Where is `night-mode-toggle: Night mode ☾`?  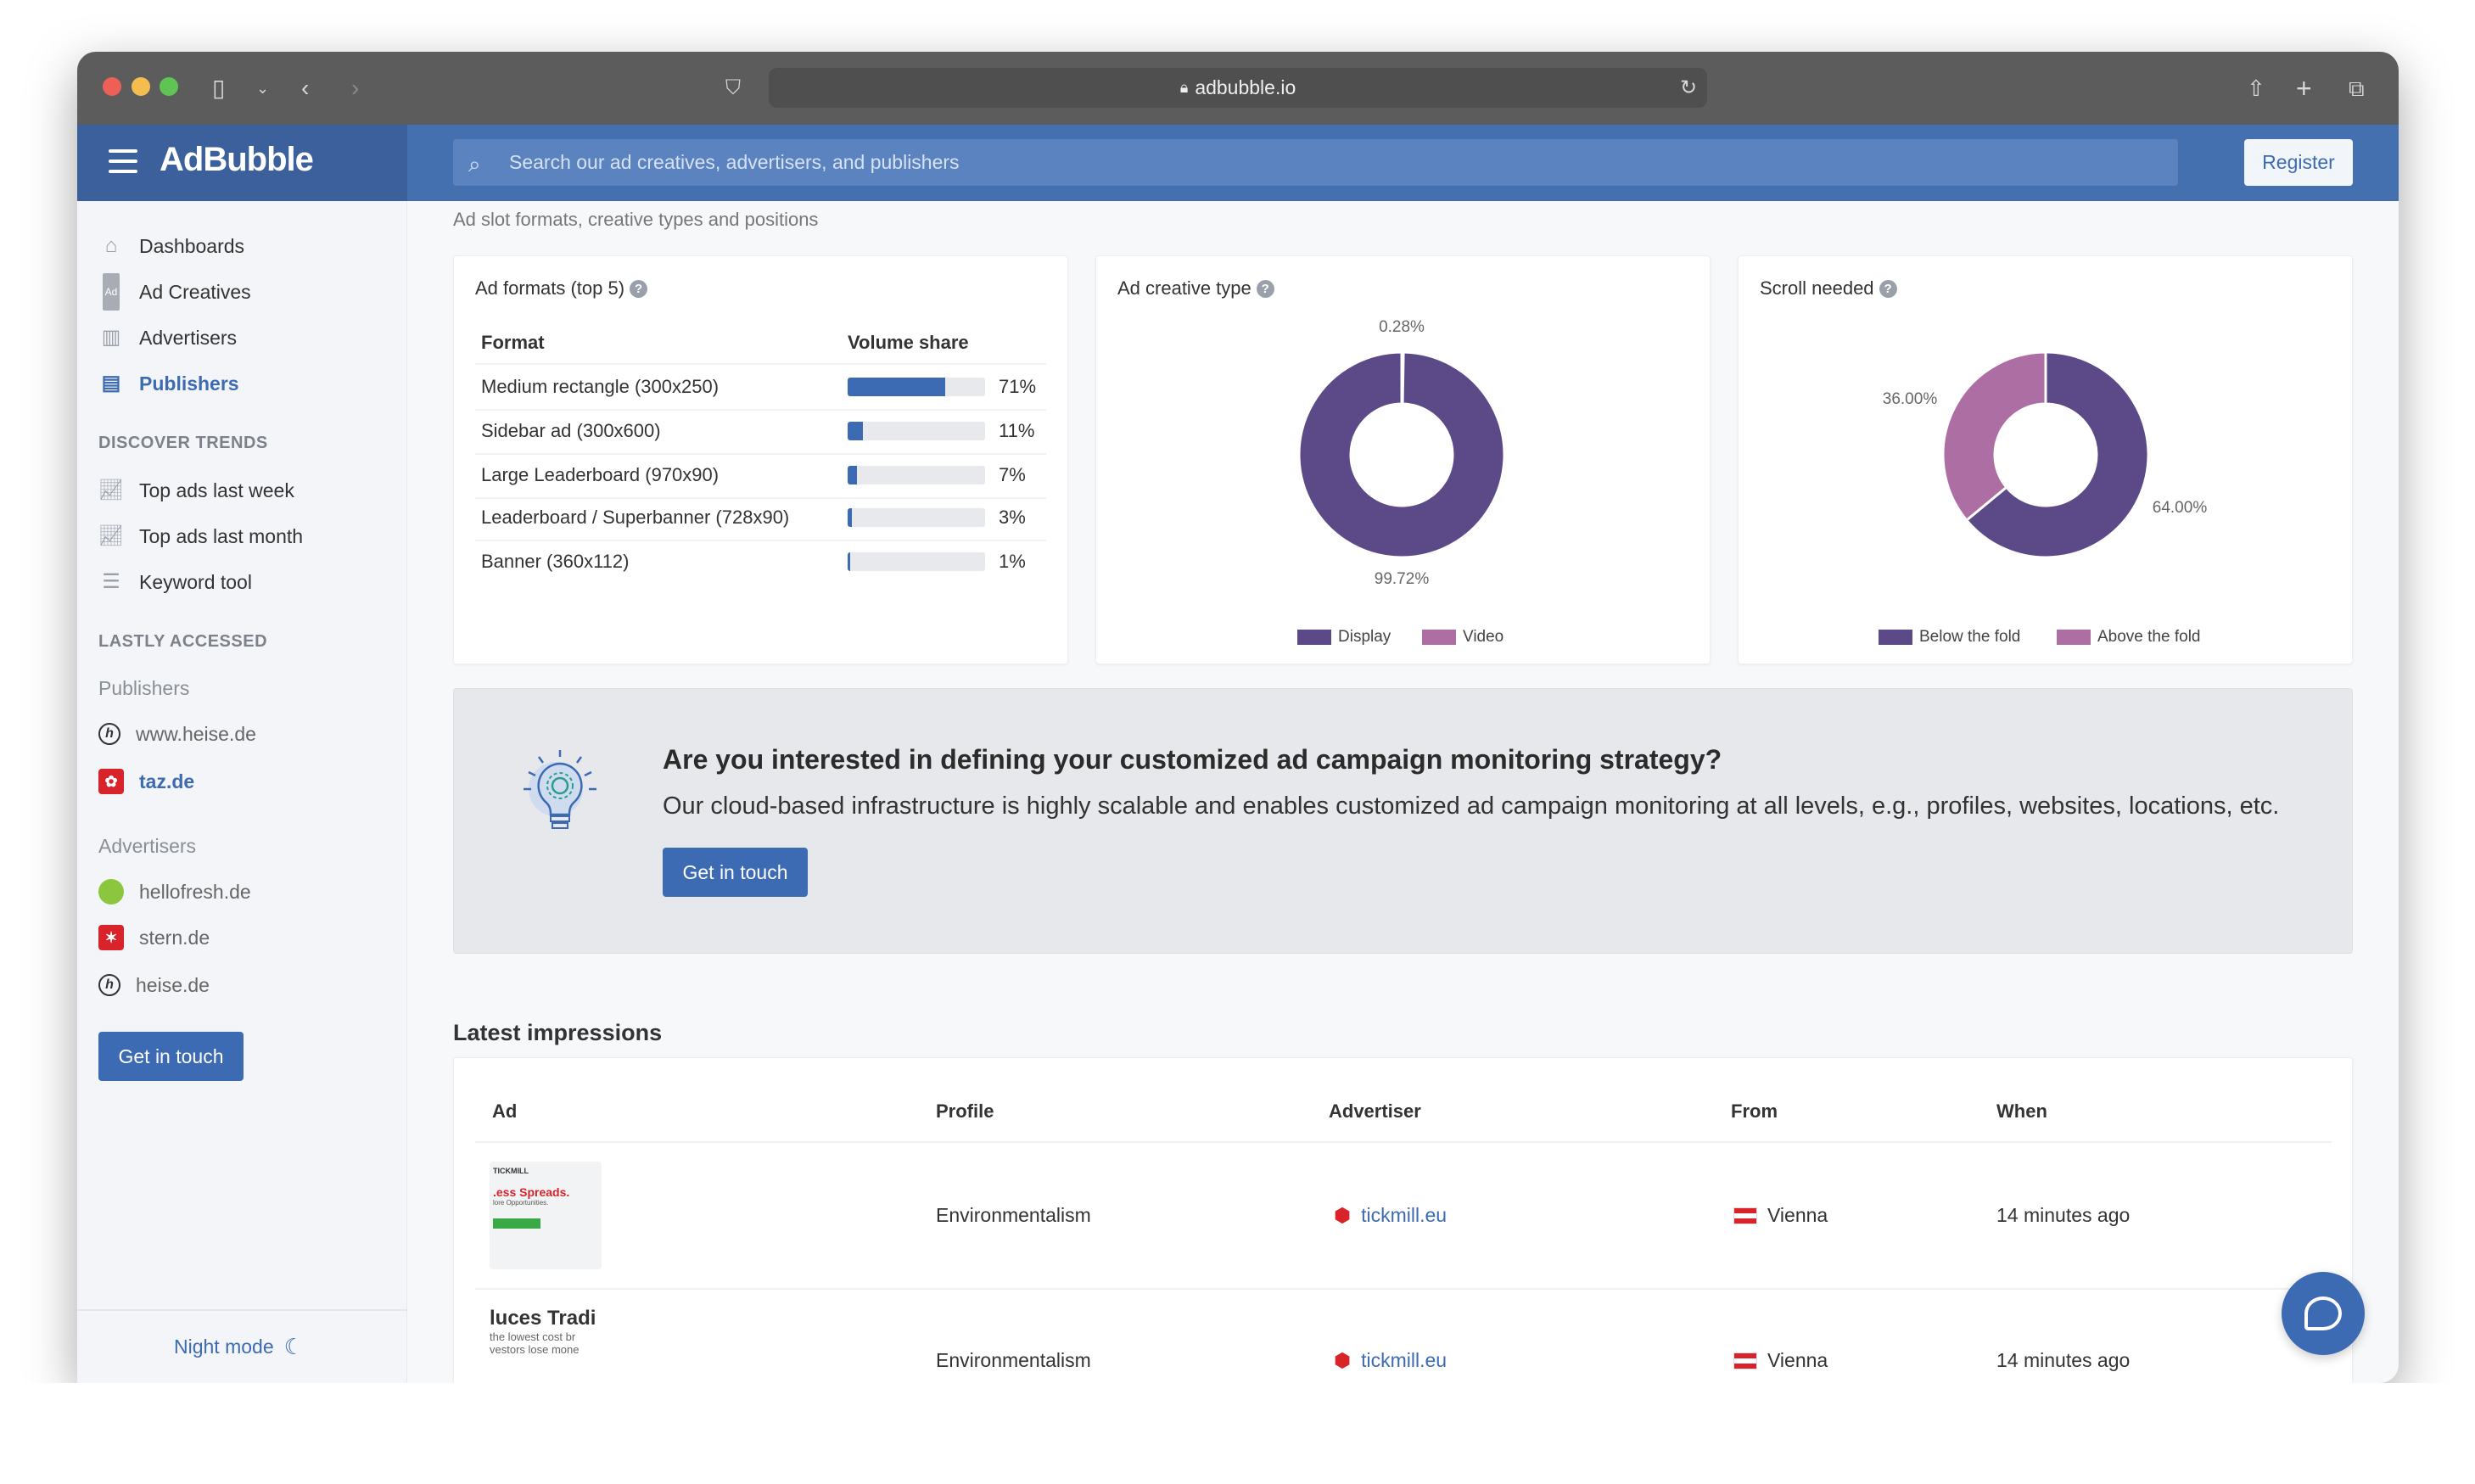 night-mode-toggle: Night mode ☾ is located at coordinates (239, 1347).